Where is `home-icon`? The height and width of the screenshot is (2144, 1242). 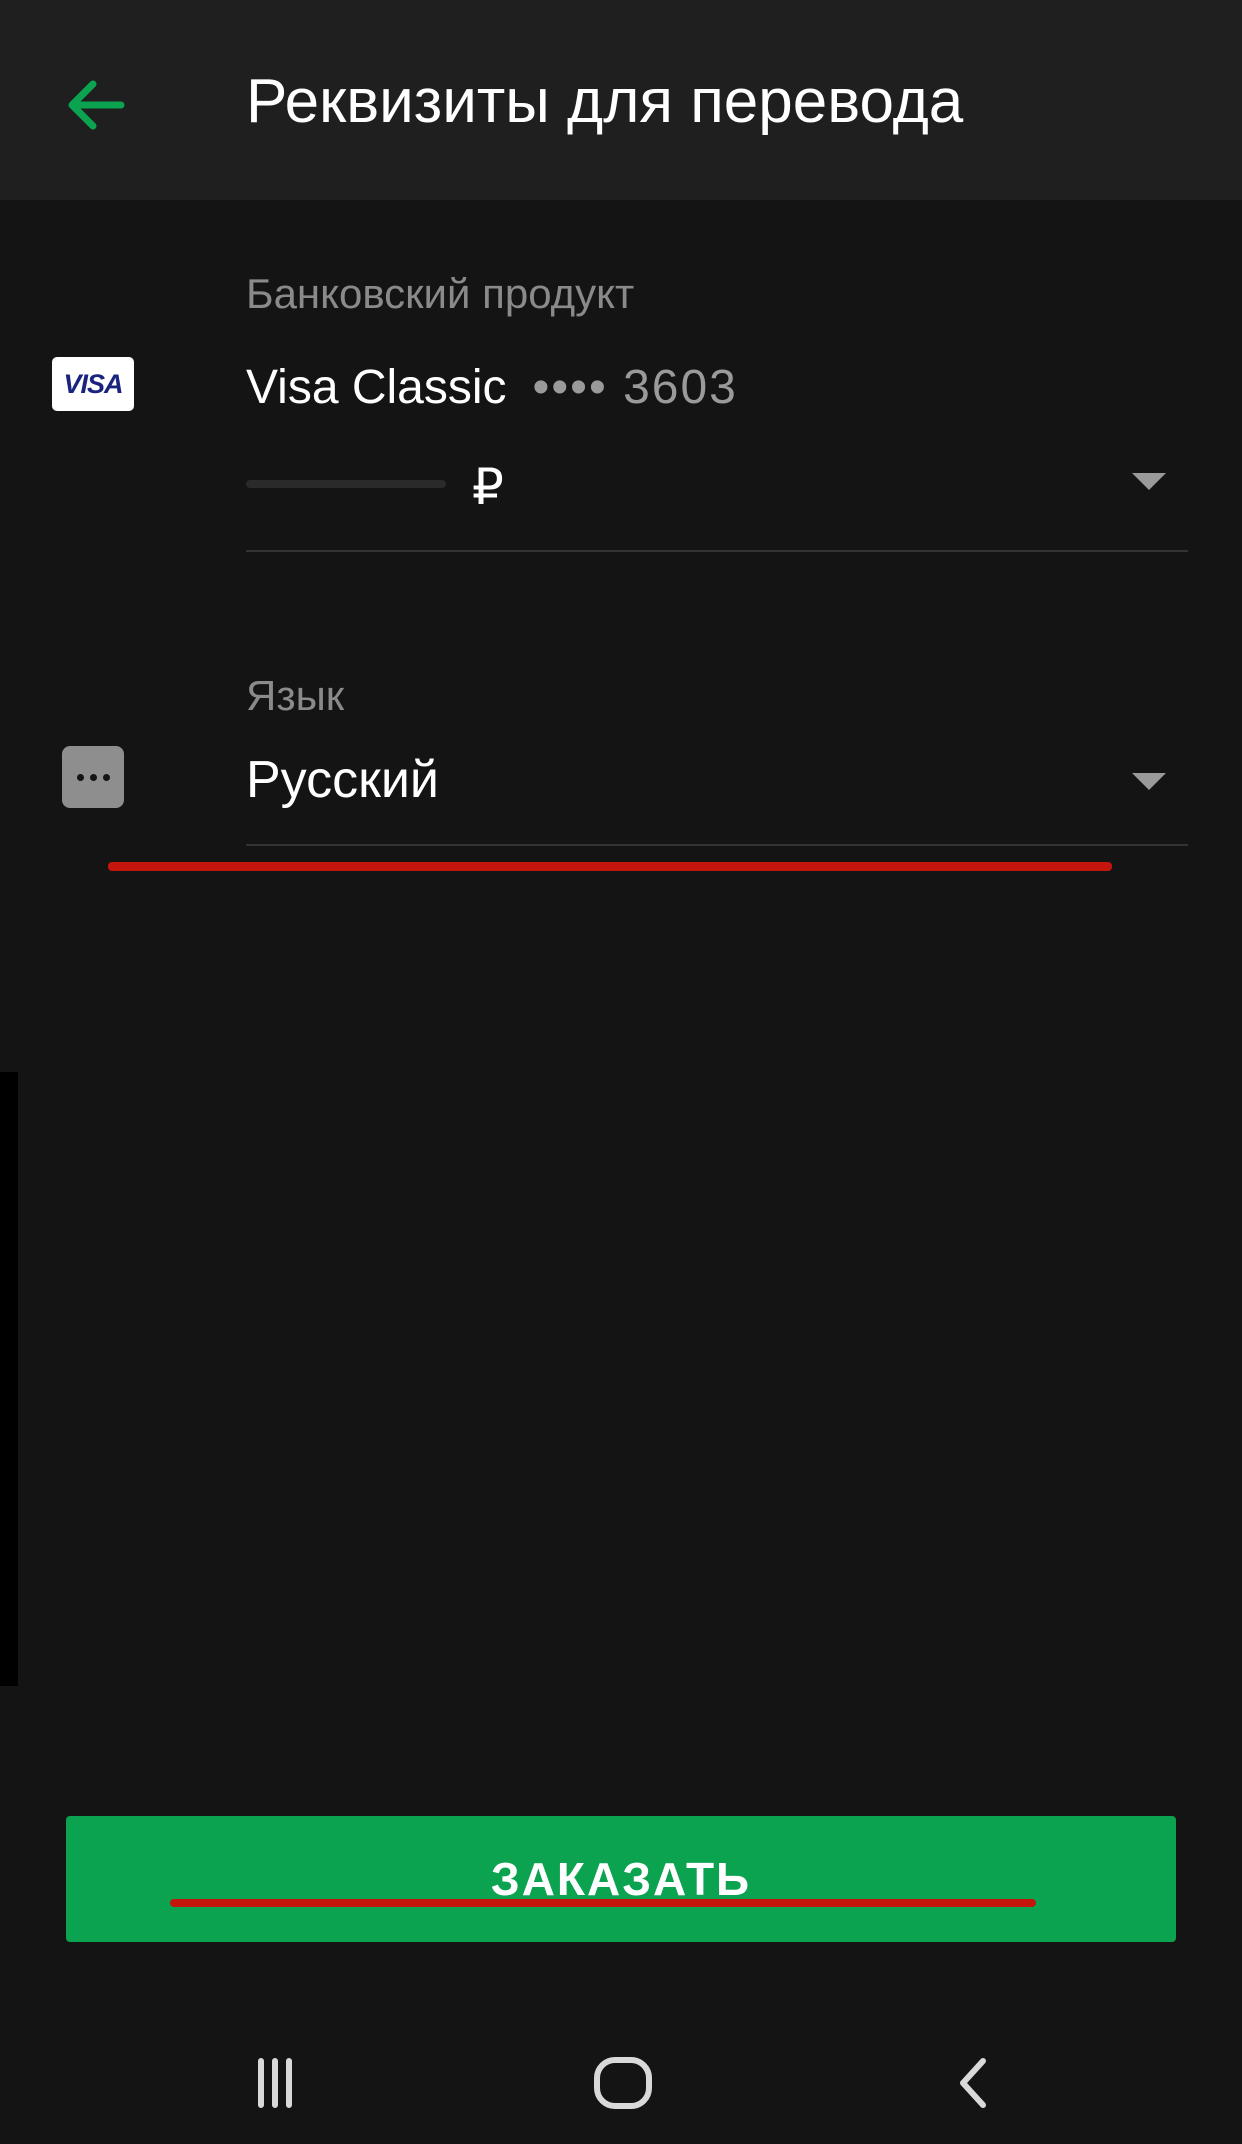 home-icon is located at coordinates (623, 2083).